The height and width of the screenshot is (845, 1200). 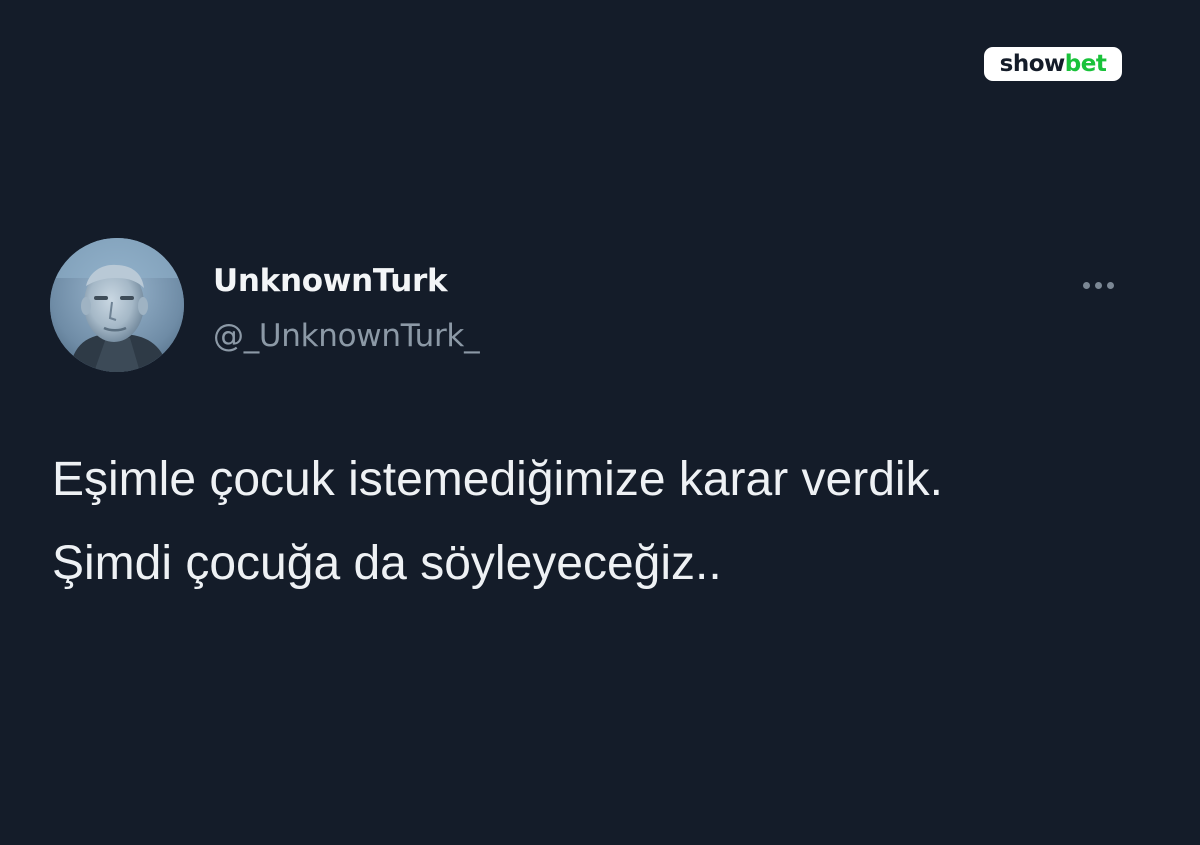 I want to click on avatar-photo-icon, so click(x=117, y=305).